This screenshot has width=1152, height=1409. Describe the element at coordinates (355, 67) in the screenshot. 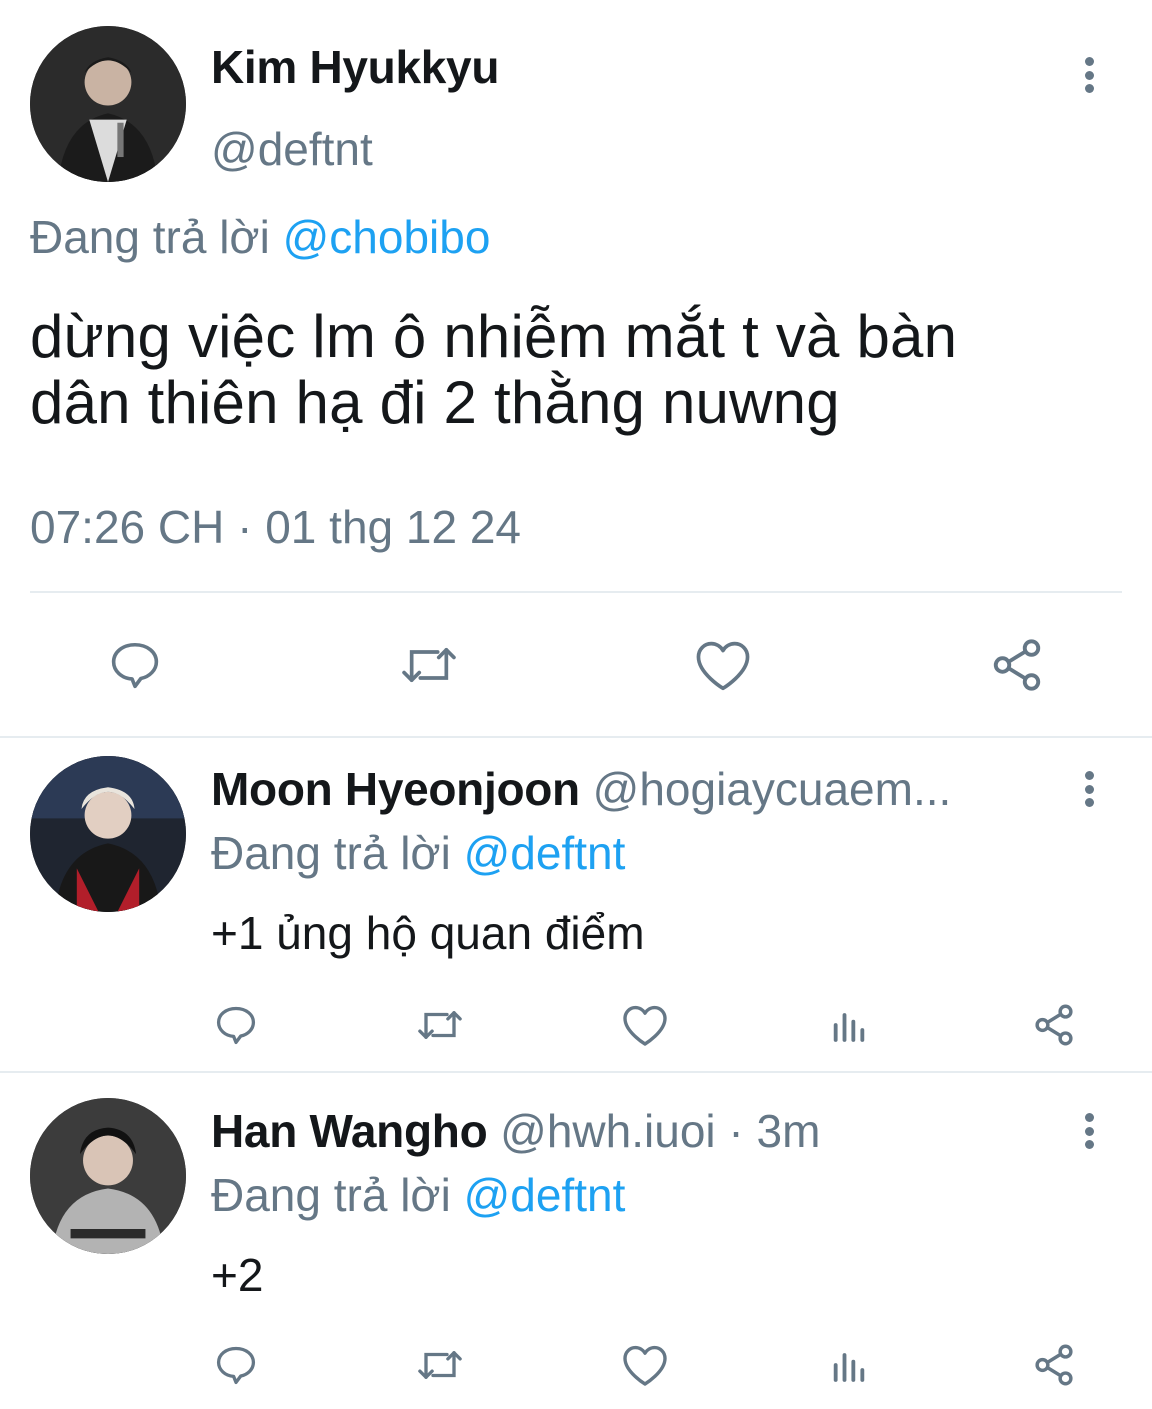

I see `author-name: Kim Hyukkyu` at that location.